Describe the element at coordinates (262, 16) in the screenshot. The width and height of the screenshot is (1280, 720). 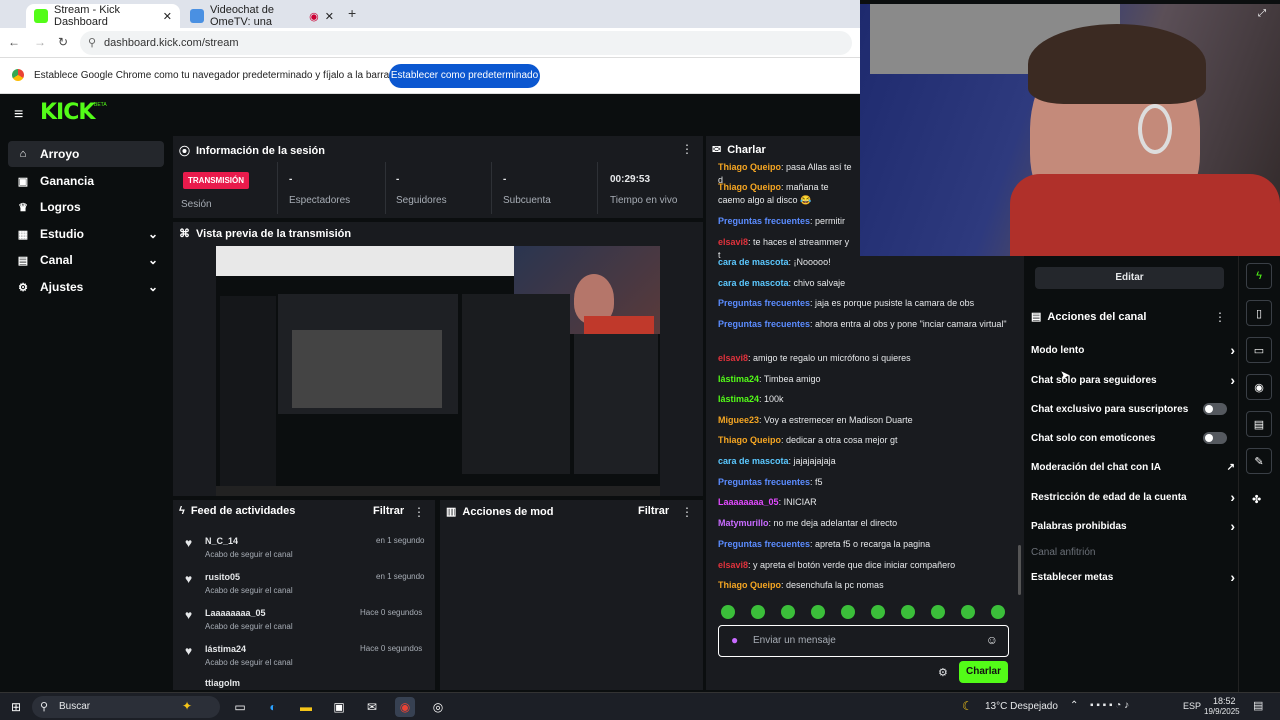
I see `tab-ometv: Videochat de OmeTV: una ◉ ✕` at that location.